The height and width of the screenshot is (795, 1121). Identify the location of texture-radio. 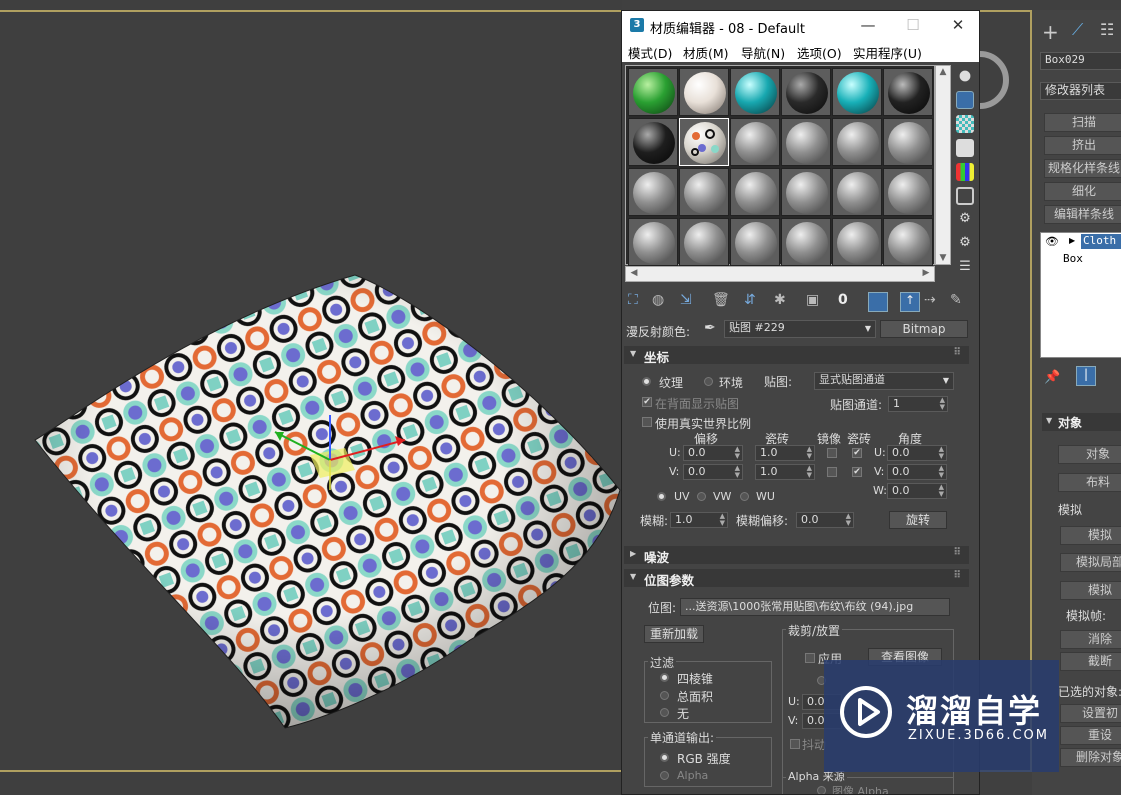
(646, 381).